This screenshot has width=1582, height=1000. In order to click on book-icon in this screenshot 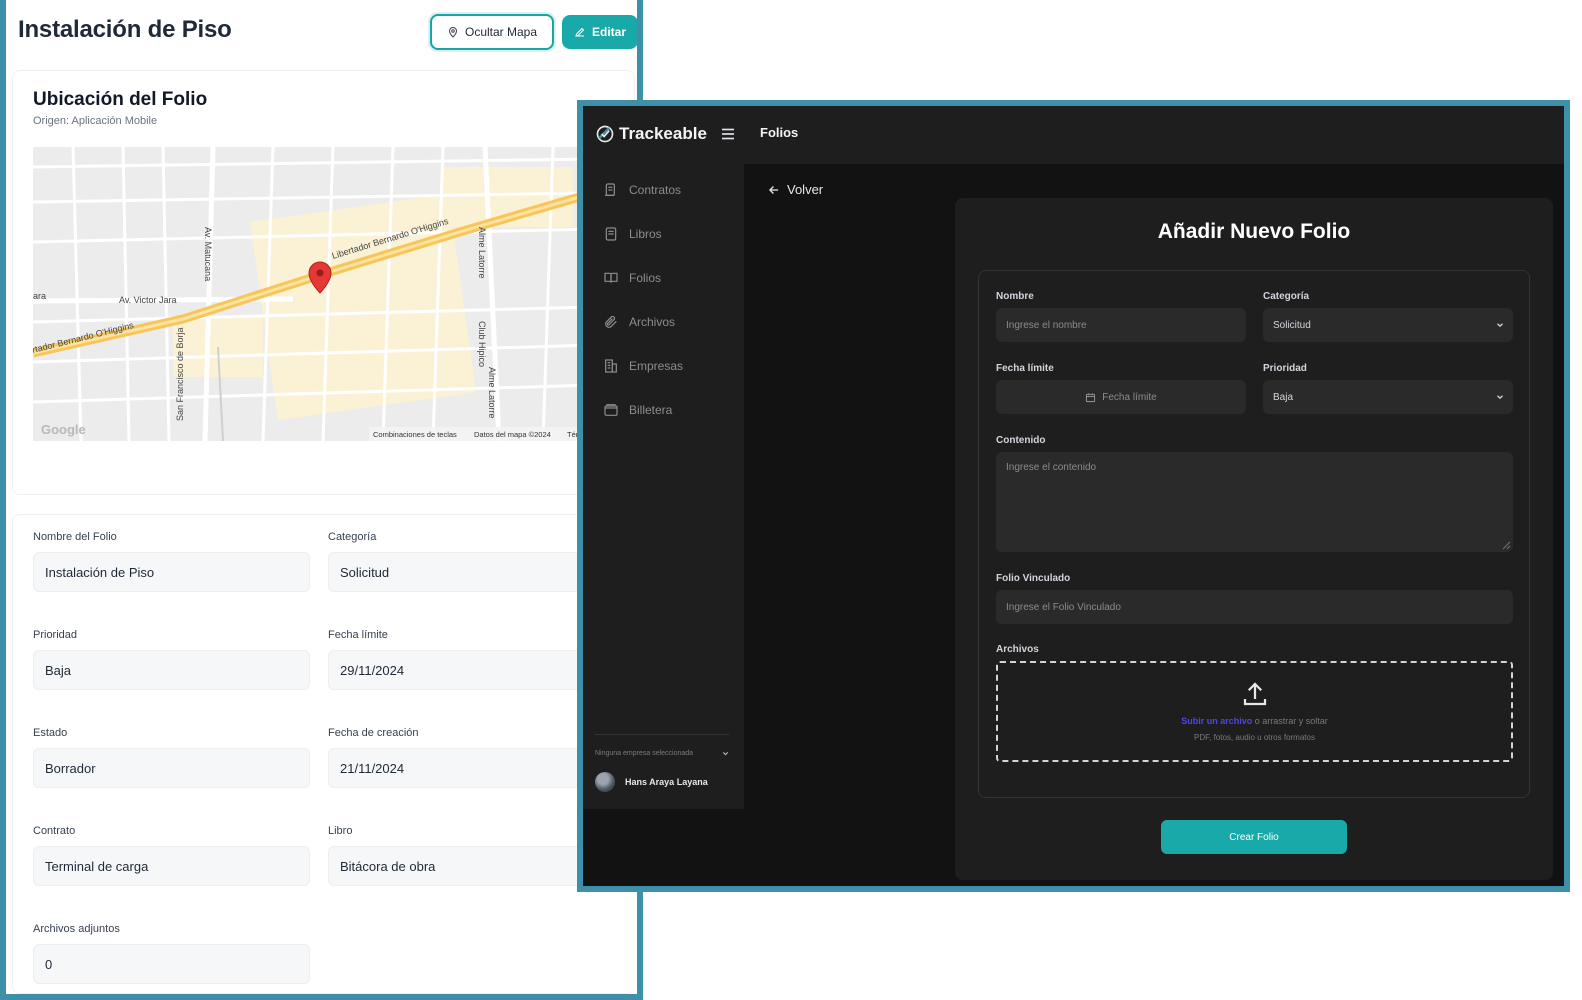, I will do `click(611, 234)`.